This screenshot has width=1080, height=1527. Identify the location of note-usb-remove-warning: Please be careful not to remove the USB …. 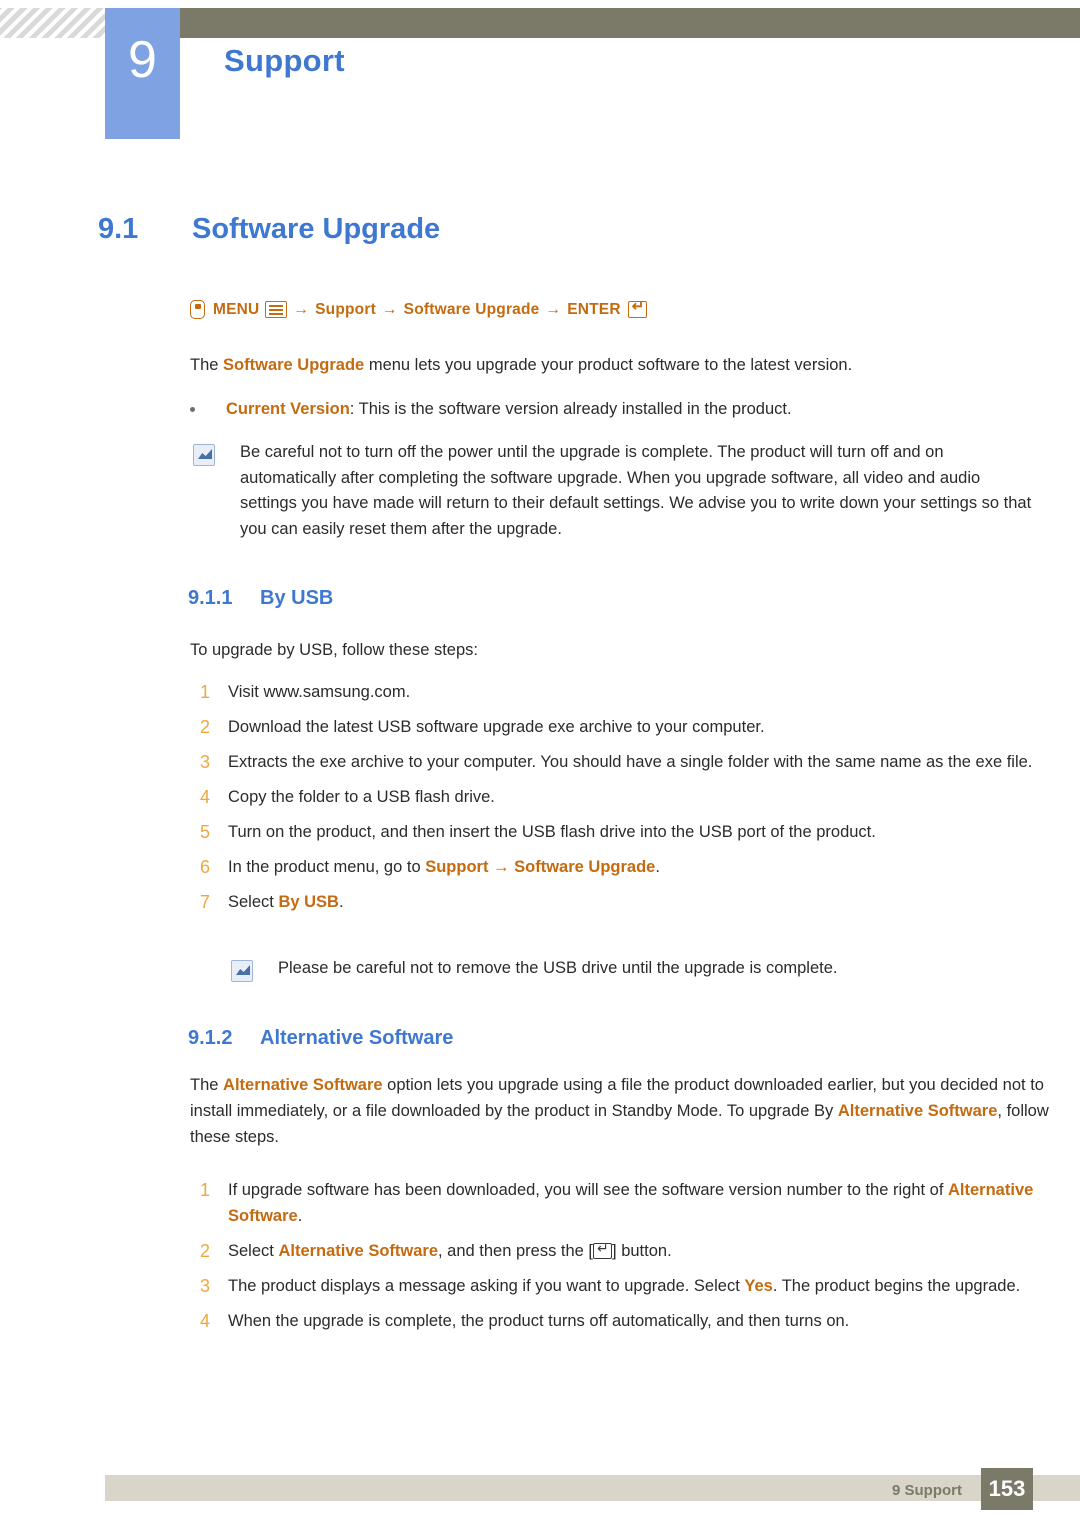
(558, 968).